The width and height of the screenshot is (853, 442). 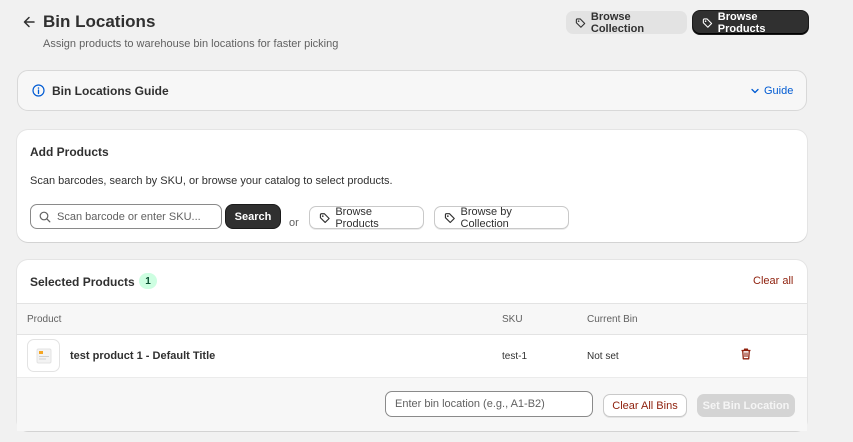 I want to click on selected-count-badge: 1, so click(x=148, y=281).